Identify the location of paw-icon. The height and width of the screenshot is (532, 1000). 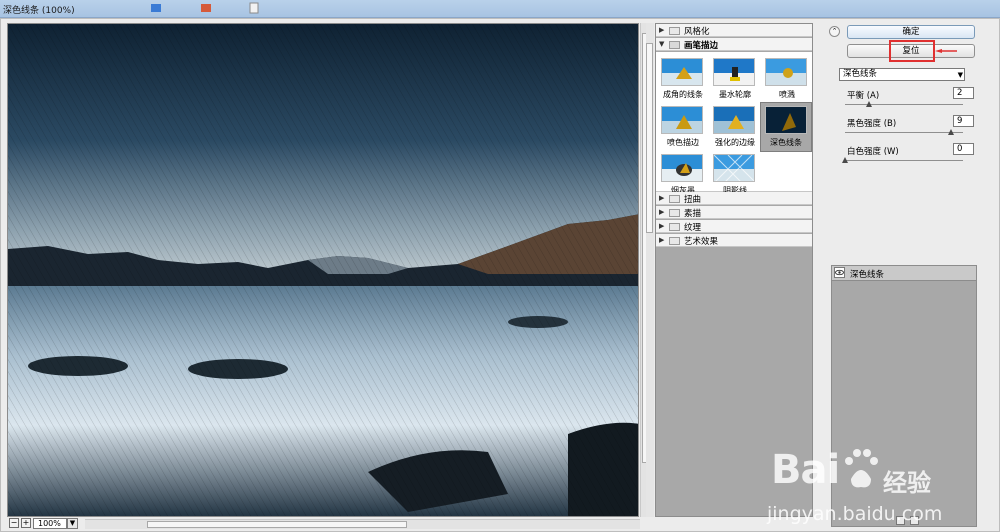
(861, 468).